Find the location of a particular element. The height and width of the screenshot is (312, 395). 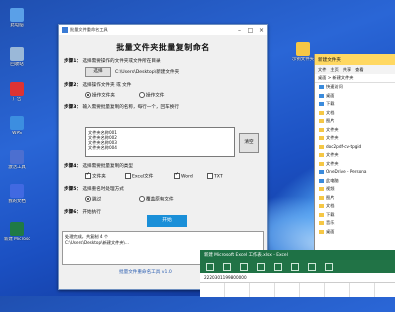

excel-toolbar is located at coordinates (297, 266).